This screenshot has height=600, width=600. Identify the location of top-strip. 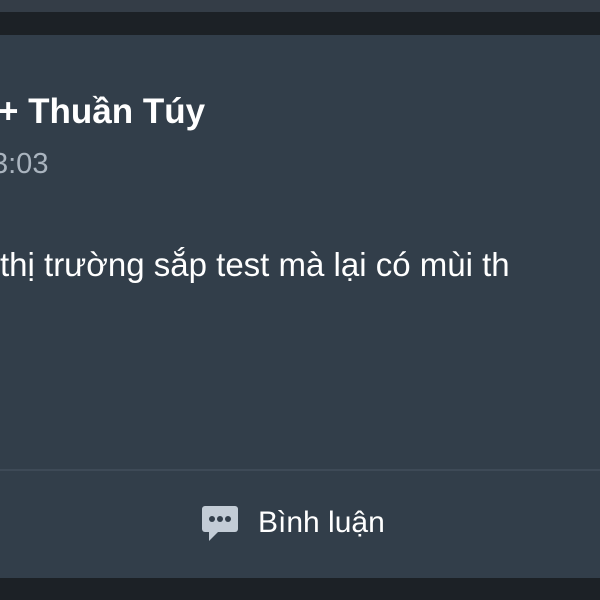
(300, 6).